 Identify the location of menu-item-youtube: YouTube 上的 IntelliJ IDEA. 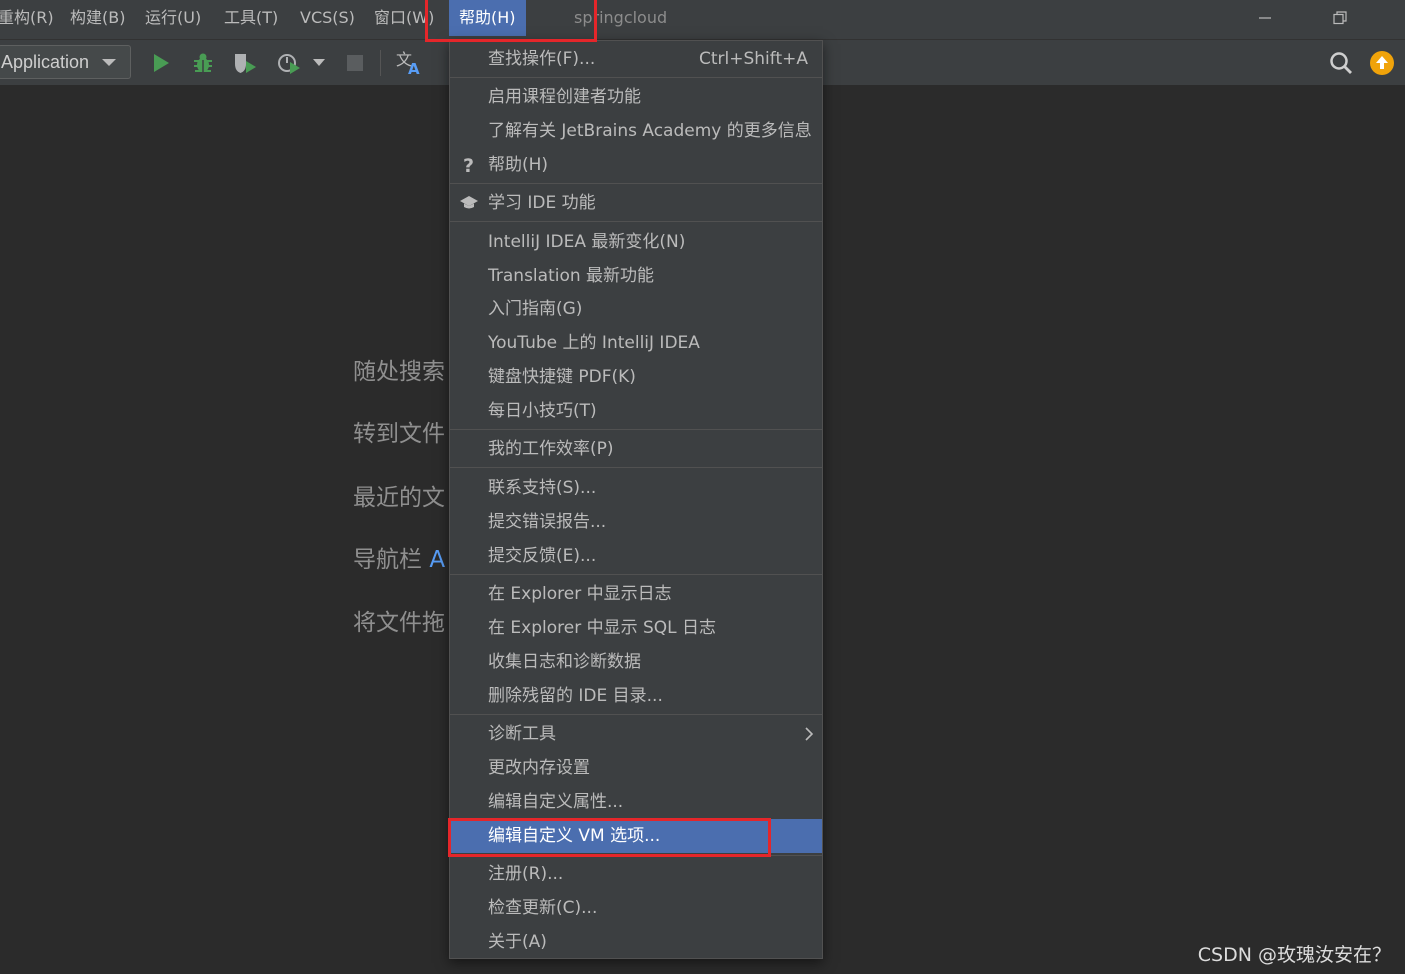
(636, 343).